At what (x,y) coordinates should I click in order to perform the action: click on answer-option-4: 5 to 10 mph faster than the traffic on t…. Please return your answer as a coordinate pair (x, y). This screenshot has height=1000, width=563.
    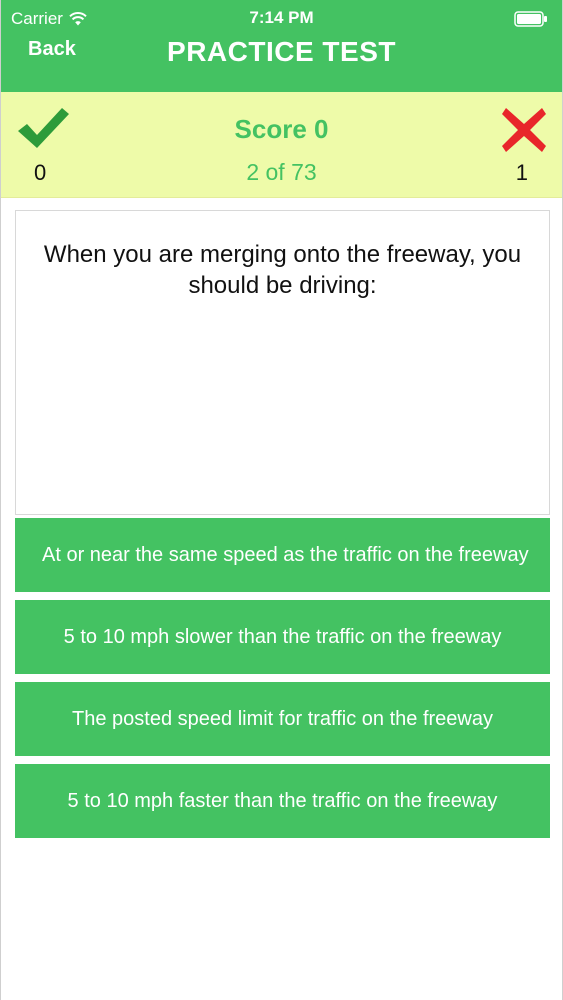
    Looking at the image, I should click on (282, 801).